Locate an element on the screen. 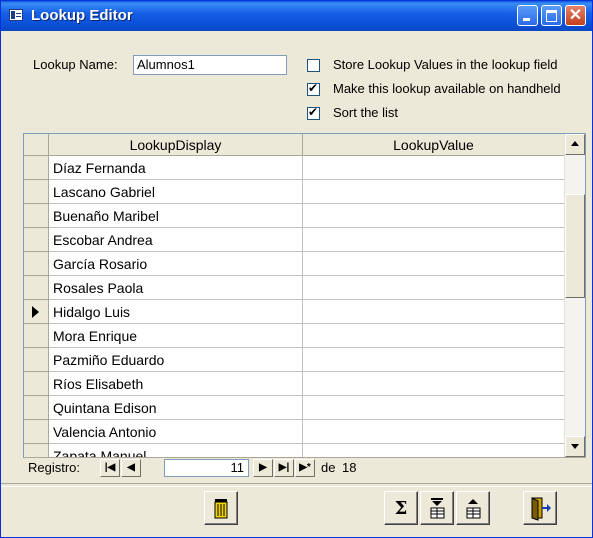  exit-button is located at coordinates (540, 508).